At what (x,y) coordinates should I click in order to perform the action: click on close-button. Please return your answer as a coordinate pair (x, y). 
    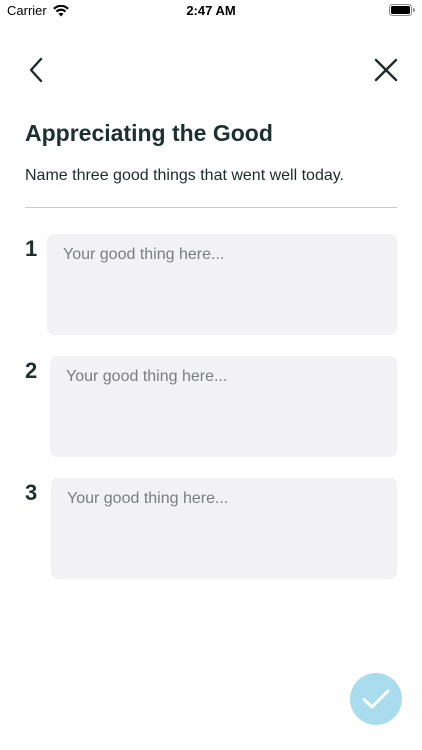
    Looking at the image, I should click on (386, 70).